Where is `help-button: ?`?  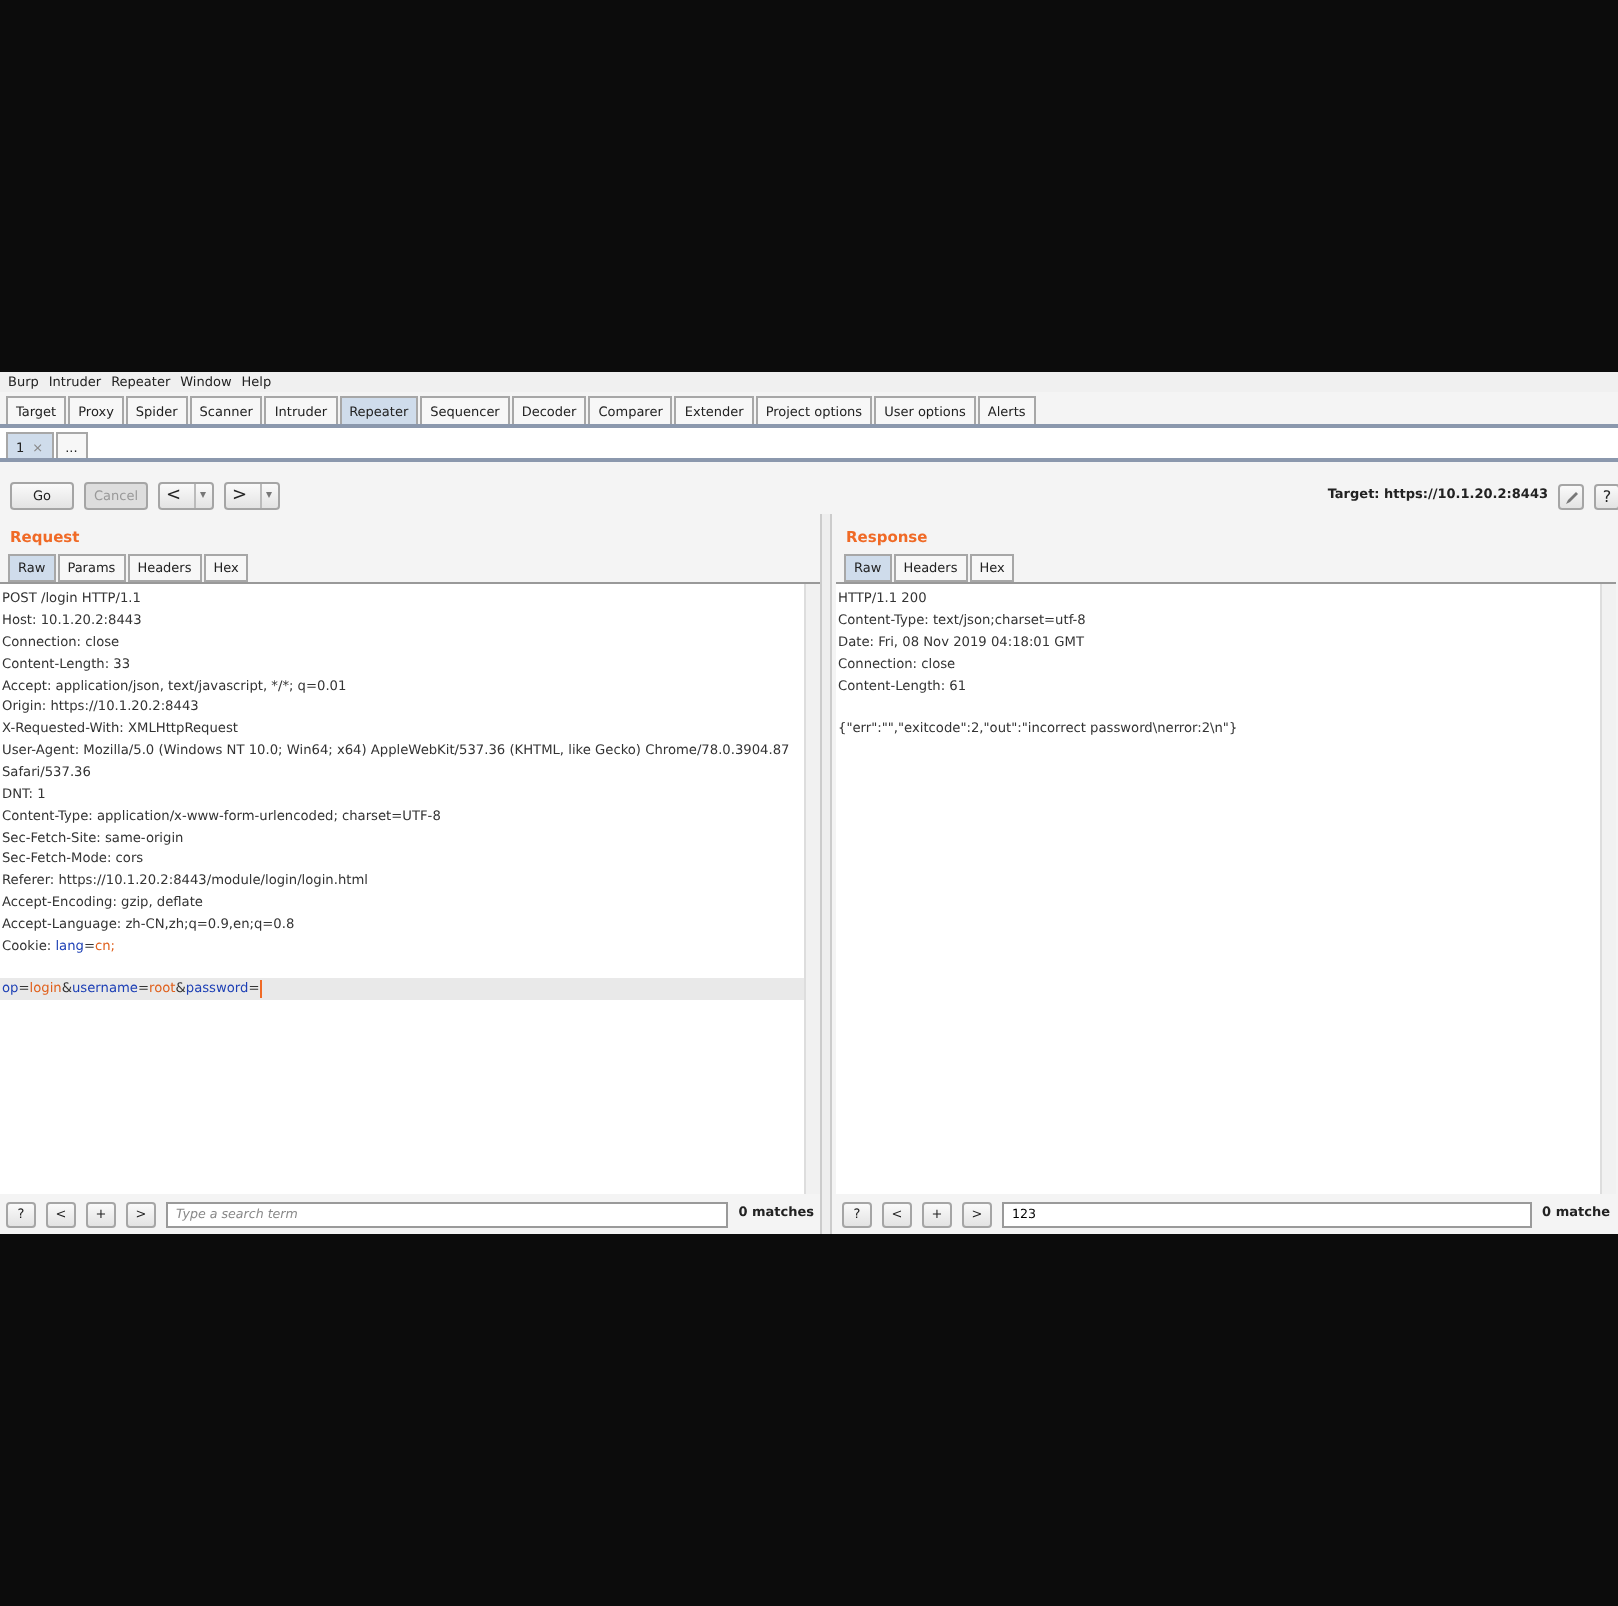 help-button: ? is located at coordinates (1606, 496).